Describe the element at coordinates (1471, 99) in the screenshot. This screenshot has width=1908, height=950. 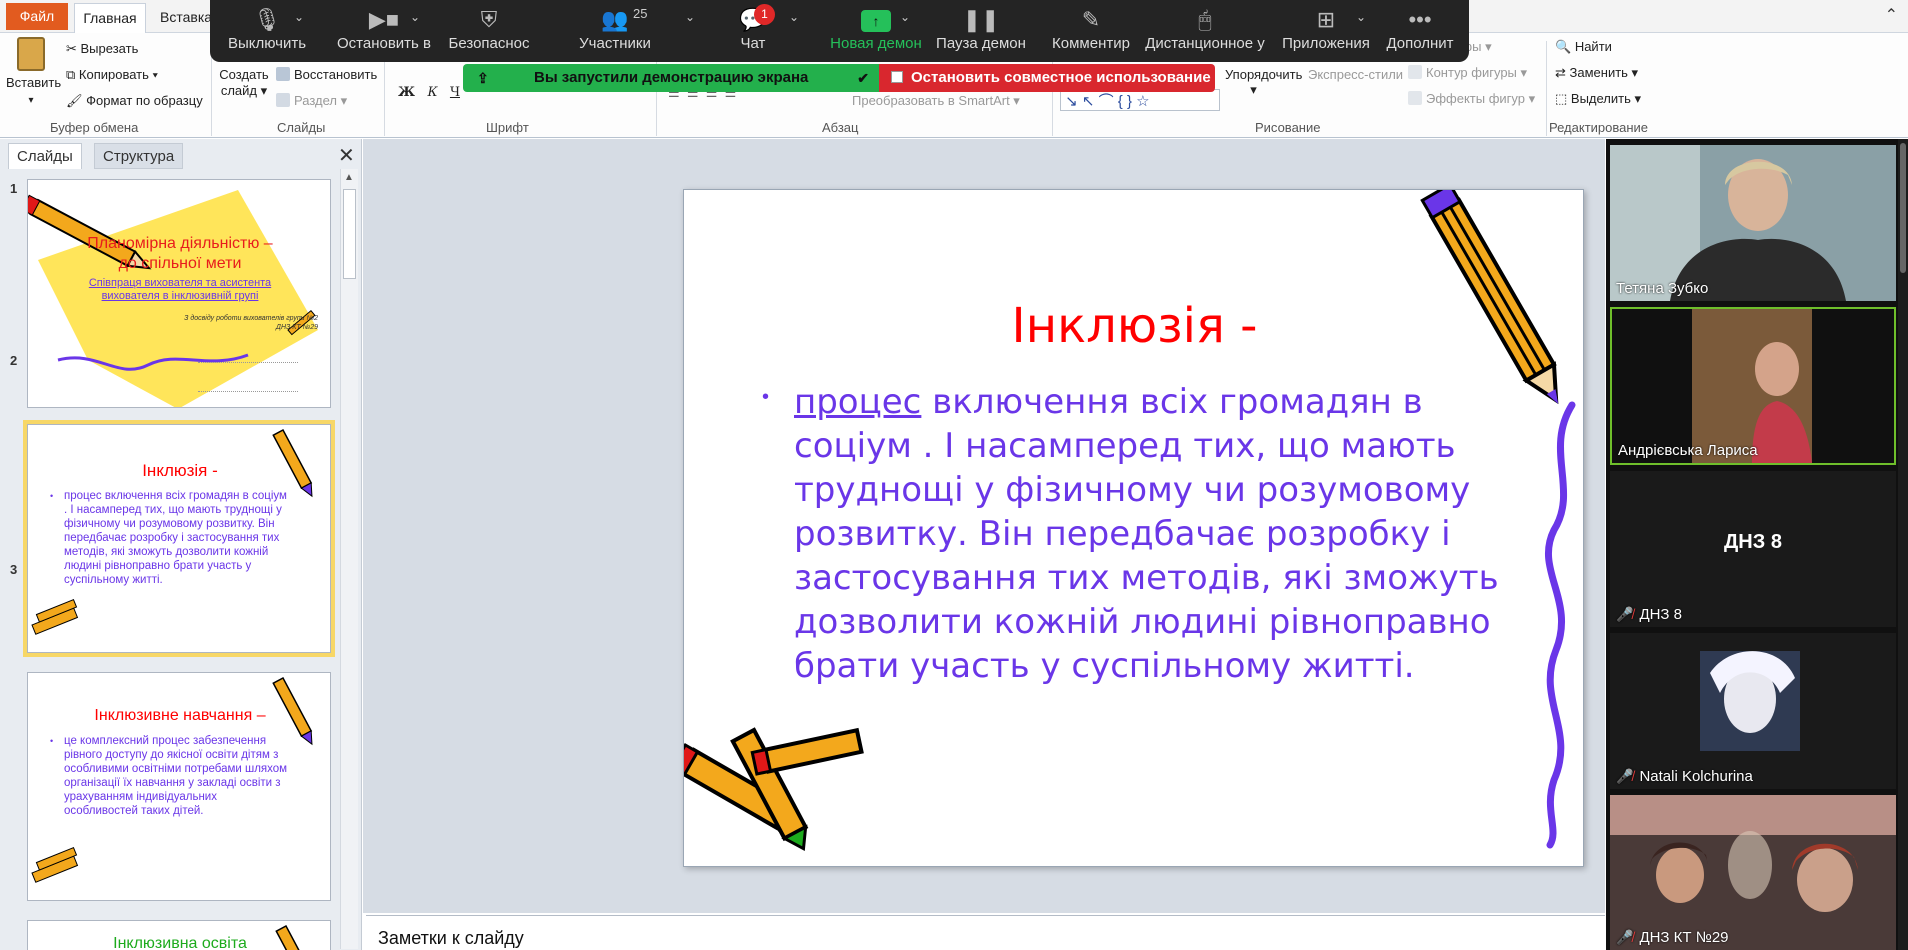
I see `shape-effects-button: Эффекты фигур ▾` at that location.